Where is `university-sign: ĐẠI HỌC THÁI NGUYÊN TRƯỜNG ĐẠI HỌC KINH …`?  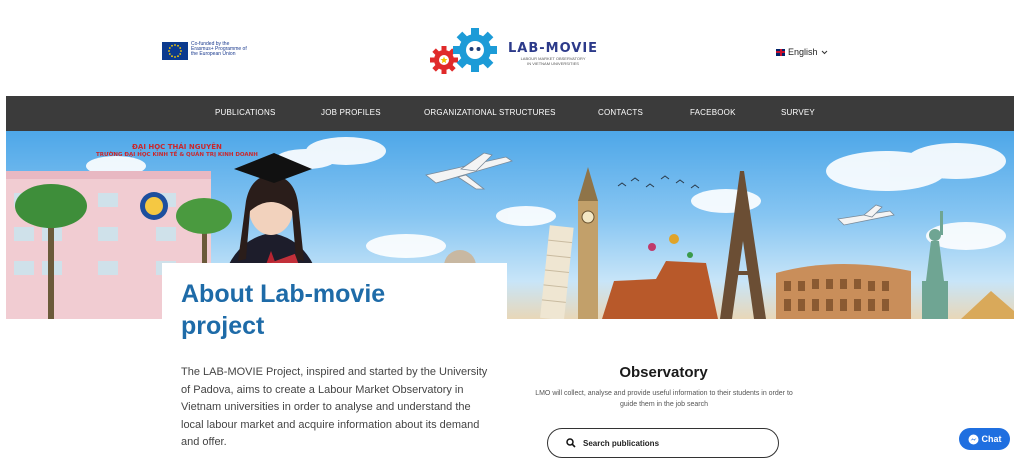
university-sign: ĐẠI HỌC THÁI NGUYÊN TRƯỜNG ĐẠI HỌC KINH … is located at coordinates (177, 151).